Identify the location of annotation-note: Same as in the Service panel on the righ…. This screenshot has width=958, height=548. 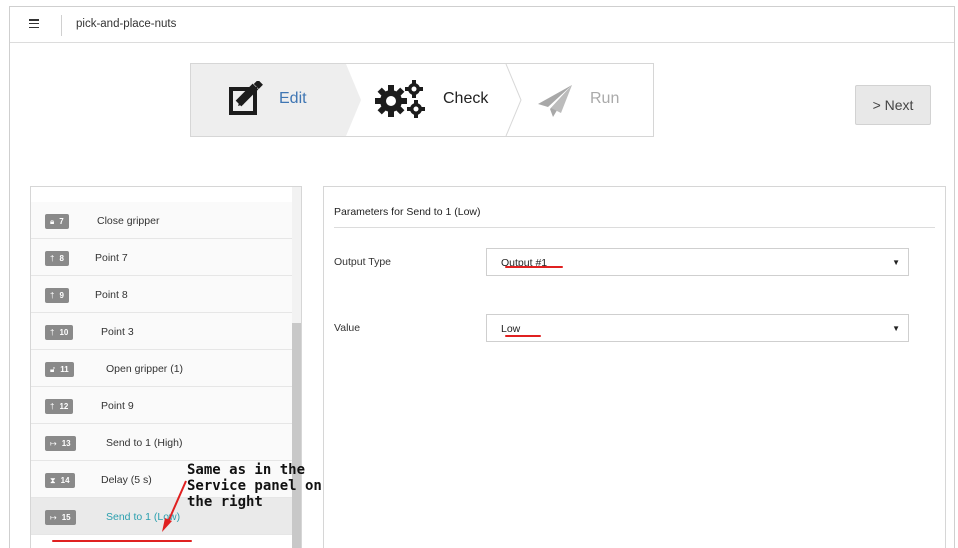
(254, 486).